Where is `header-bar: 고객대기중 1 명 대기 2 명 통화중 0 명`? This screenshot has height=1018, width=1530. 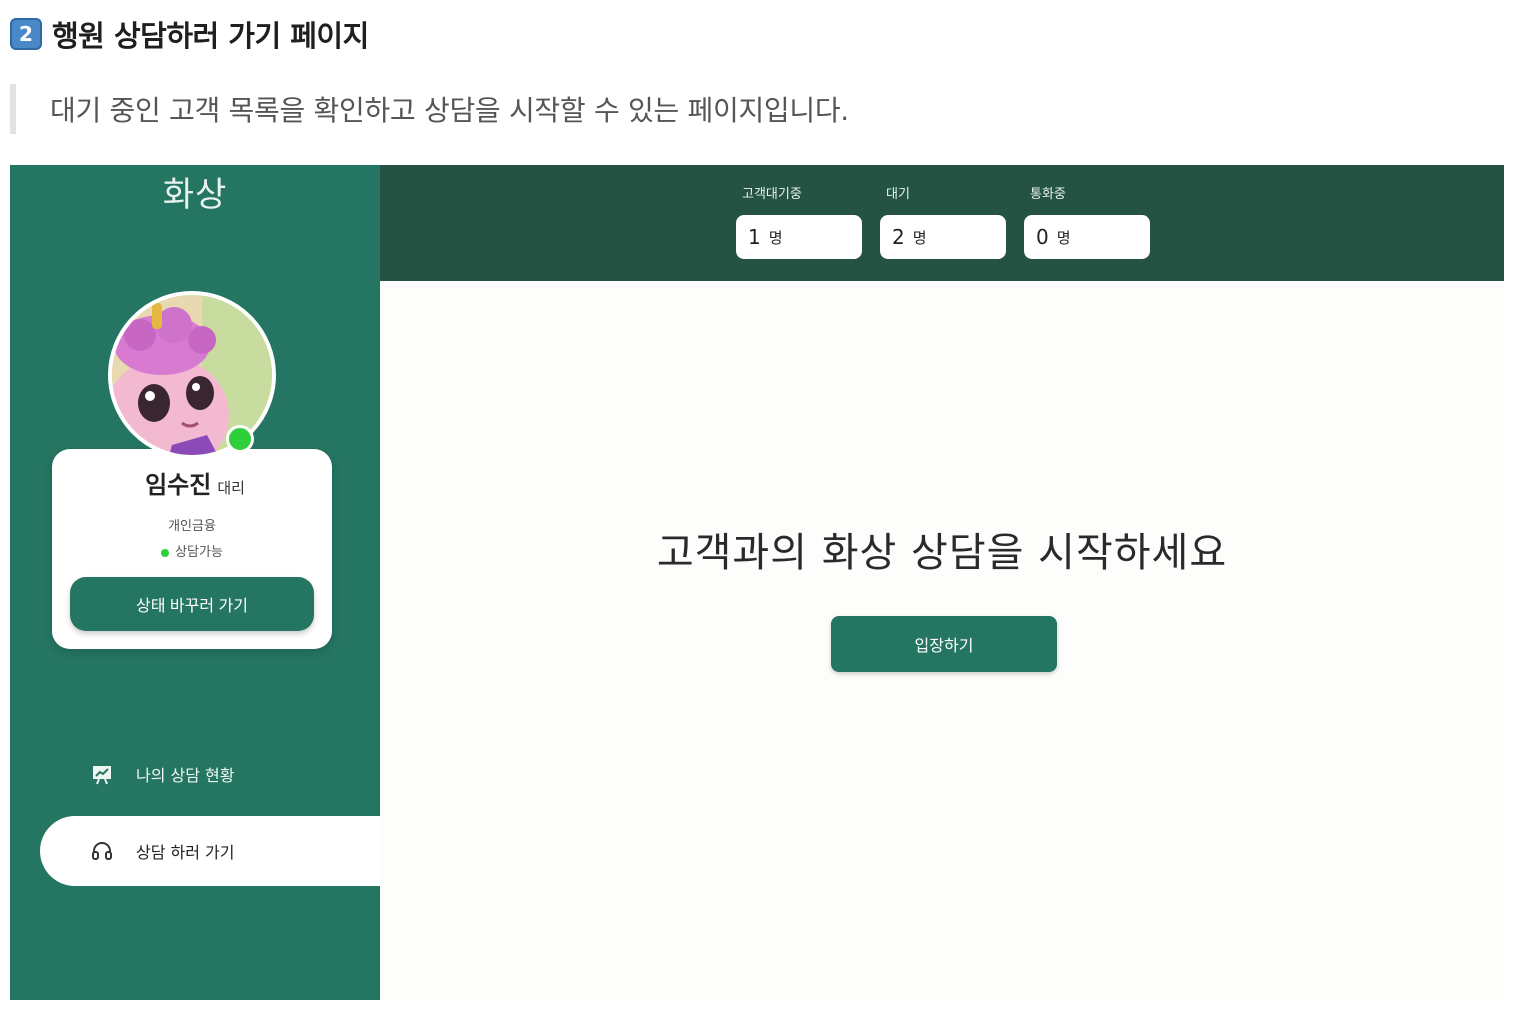 header-bar: 고객대기중 1 명 대기 2 명 통화중 0 명 is located at coordinates (942, 223).